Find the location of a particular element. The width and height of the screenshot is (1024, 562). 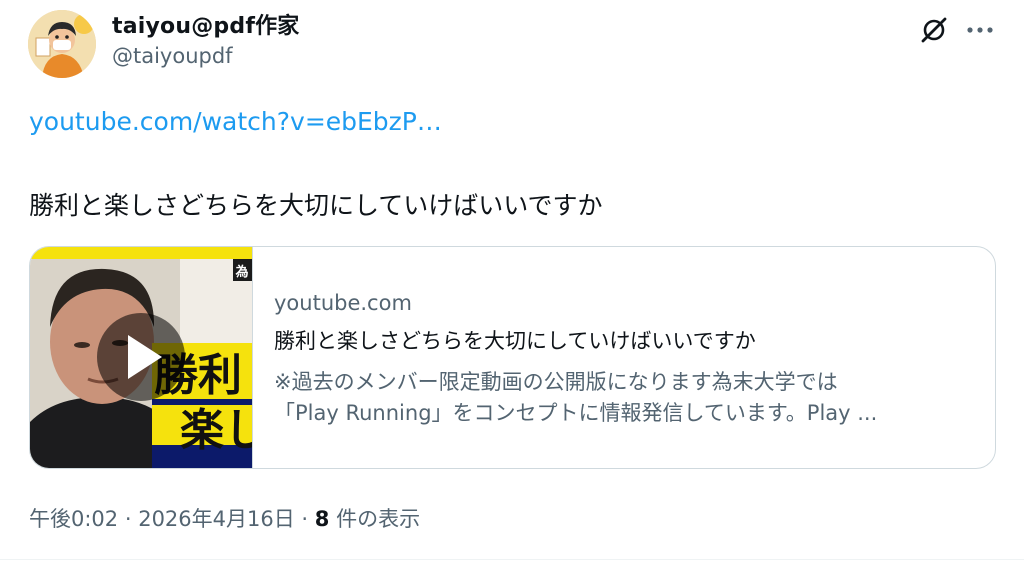

author-avatar is located at coordinates (62, 44).